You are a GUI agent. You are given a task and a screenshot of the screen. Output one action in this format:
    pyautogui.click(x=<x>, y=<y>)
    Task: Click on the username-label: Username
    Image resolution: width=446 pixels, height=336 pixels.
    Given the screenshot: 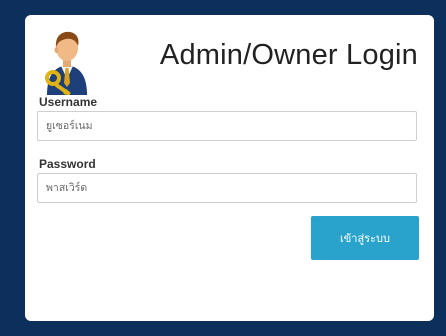 What is the action you would take?
    pyautogui.click(x=68, y=102)
    